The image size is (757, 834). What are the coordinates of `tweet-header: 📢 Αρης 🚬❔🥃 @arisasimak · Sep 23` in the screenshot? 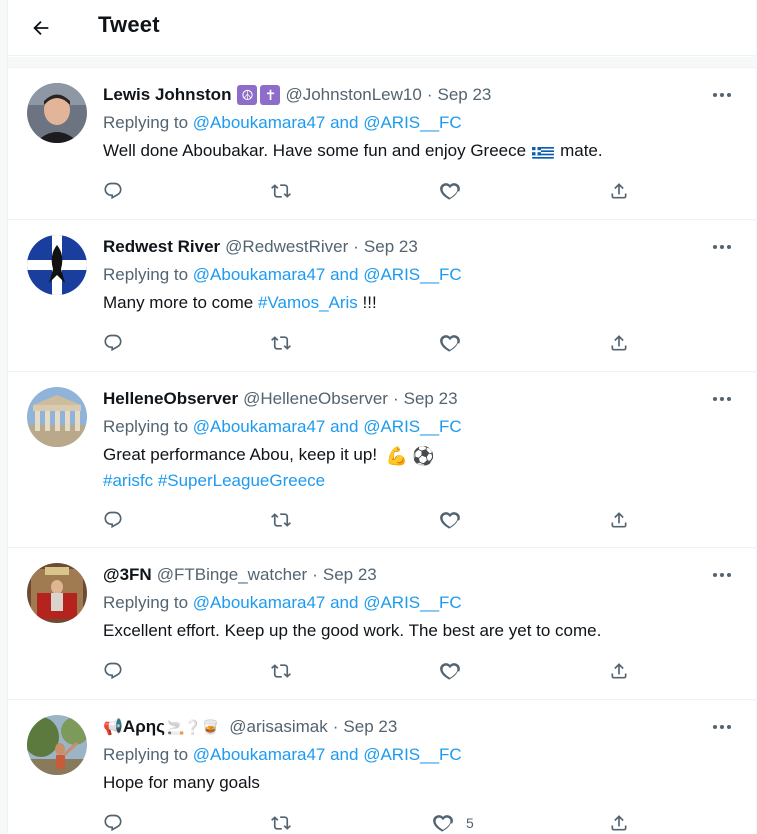 It's located at (250, 727).